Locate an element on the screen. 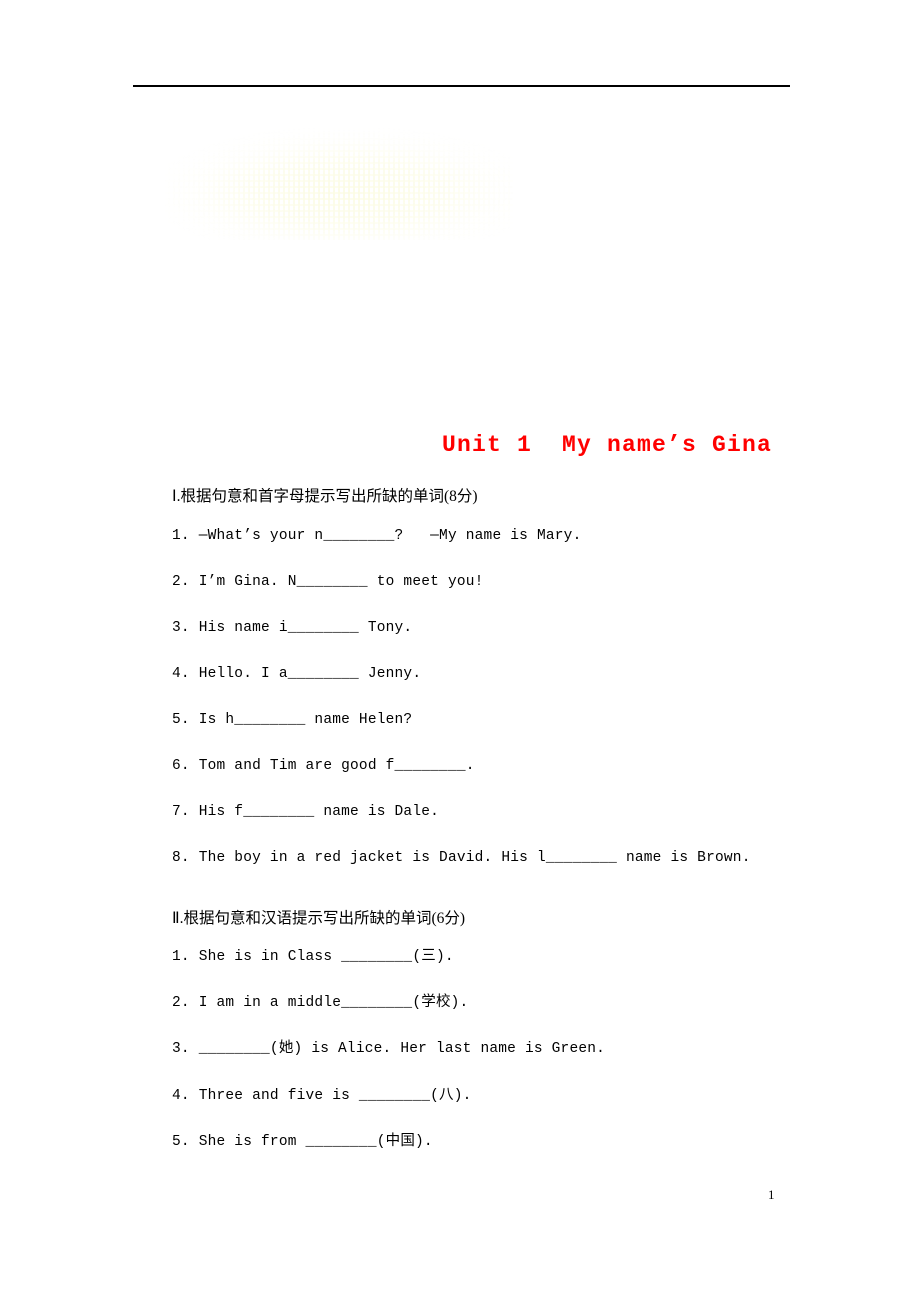 This screenshot has width=920, height=1302. header-rule is located at coordinates (461, 86).